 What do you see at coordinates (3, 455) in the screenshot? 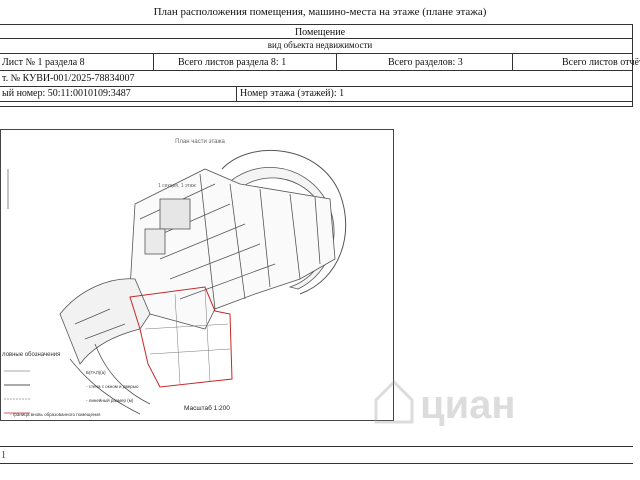
I see `footer-mark: 1` at bounding box center [3, 455].